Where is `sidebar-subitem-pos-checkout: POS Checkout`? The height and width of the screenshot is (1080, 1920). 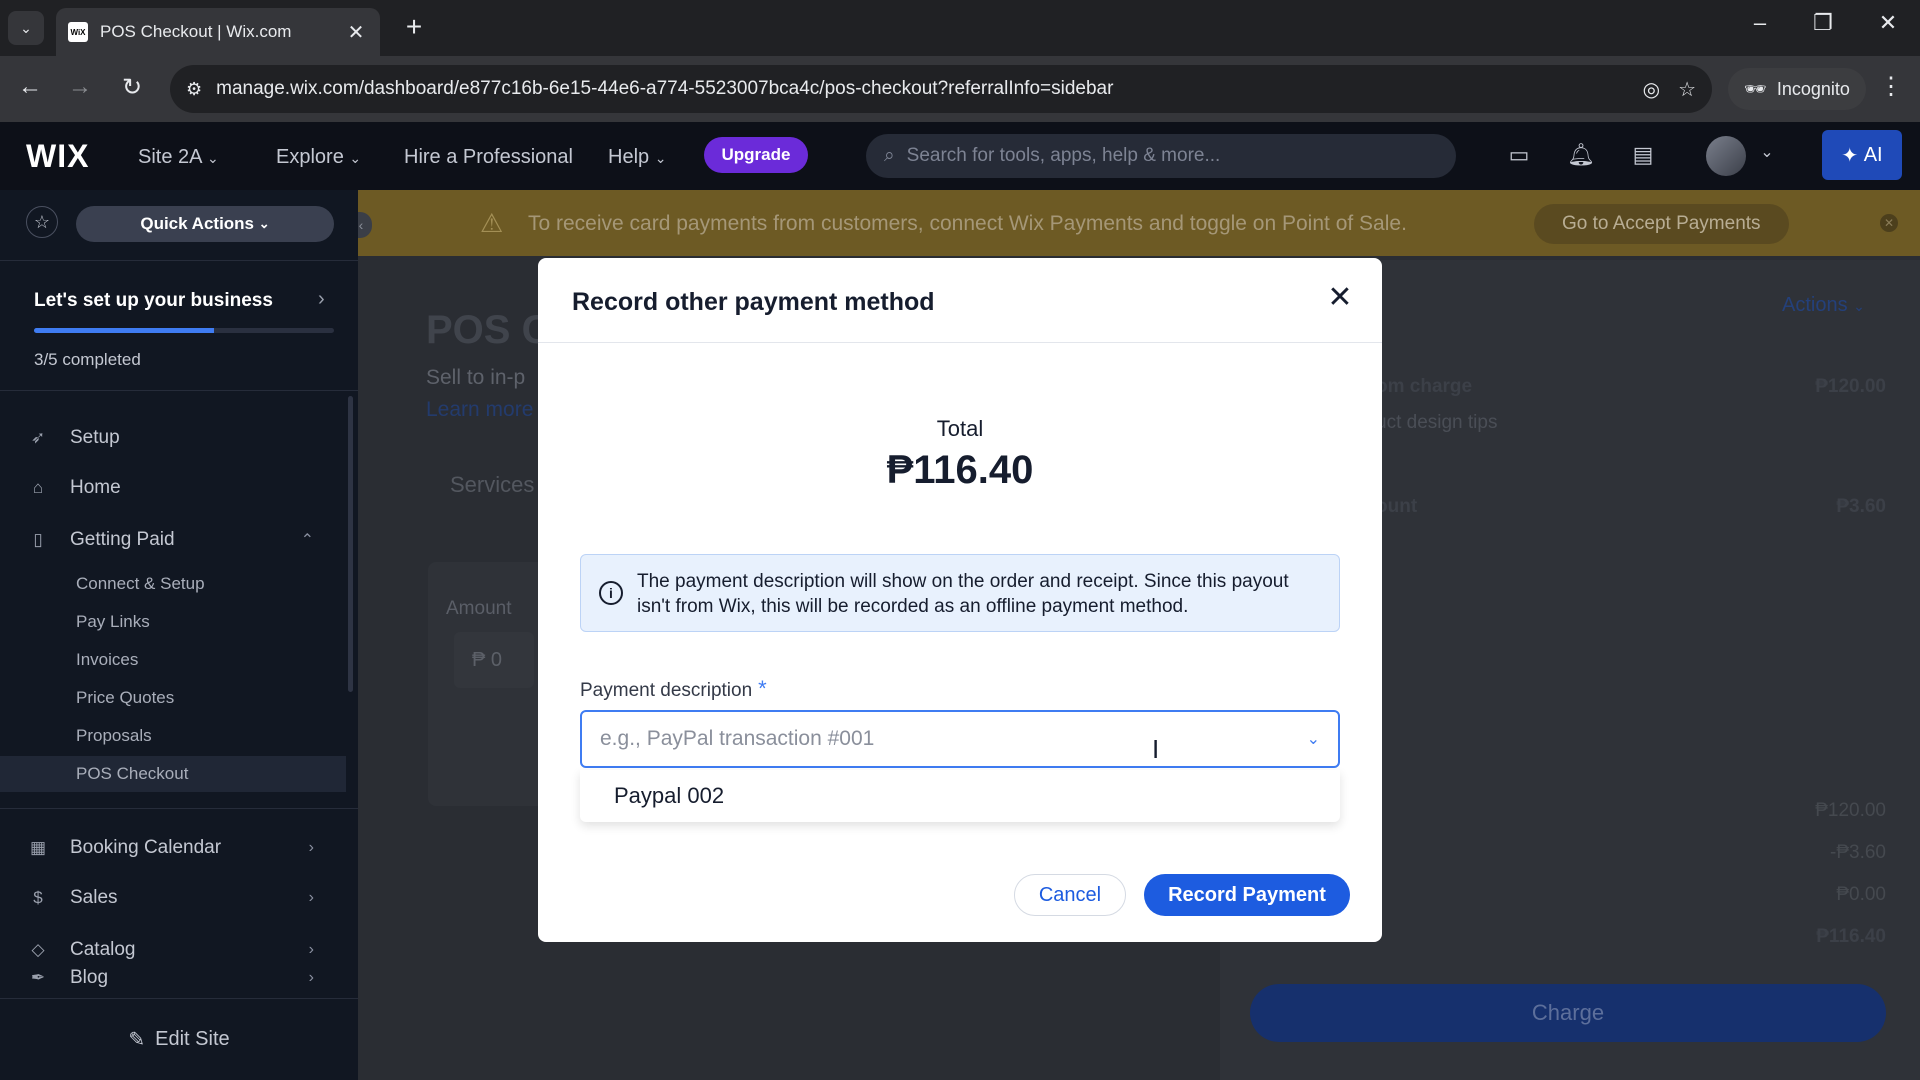
sidebar-subitem-pos-checkout: POS Checkout is located at coordinates (173, 774).